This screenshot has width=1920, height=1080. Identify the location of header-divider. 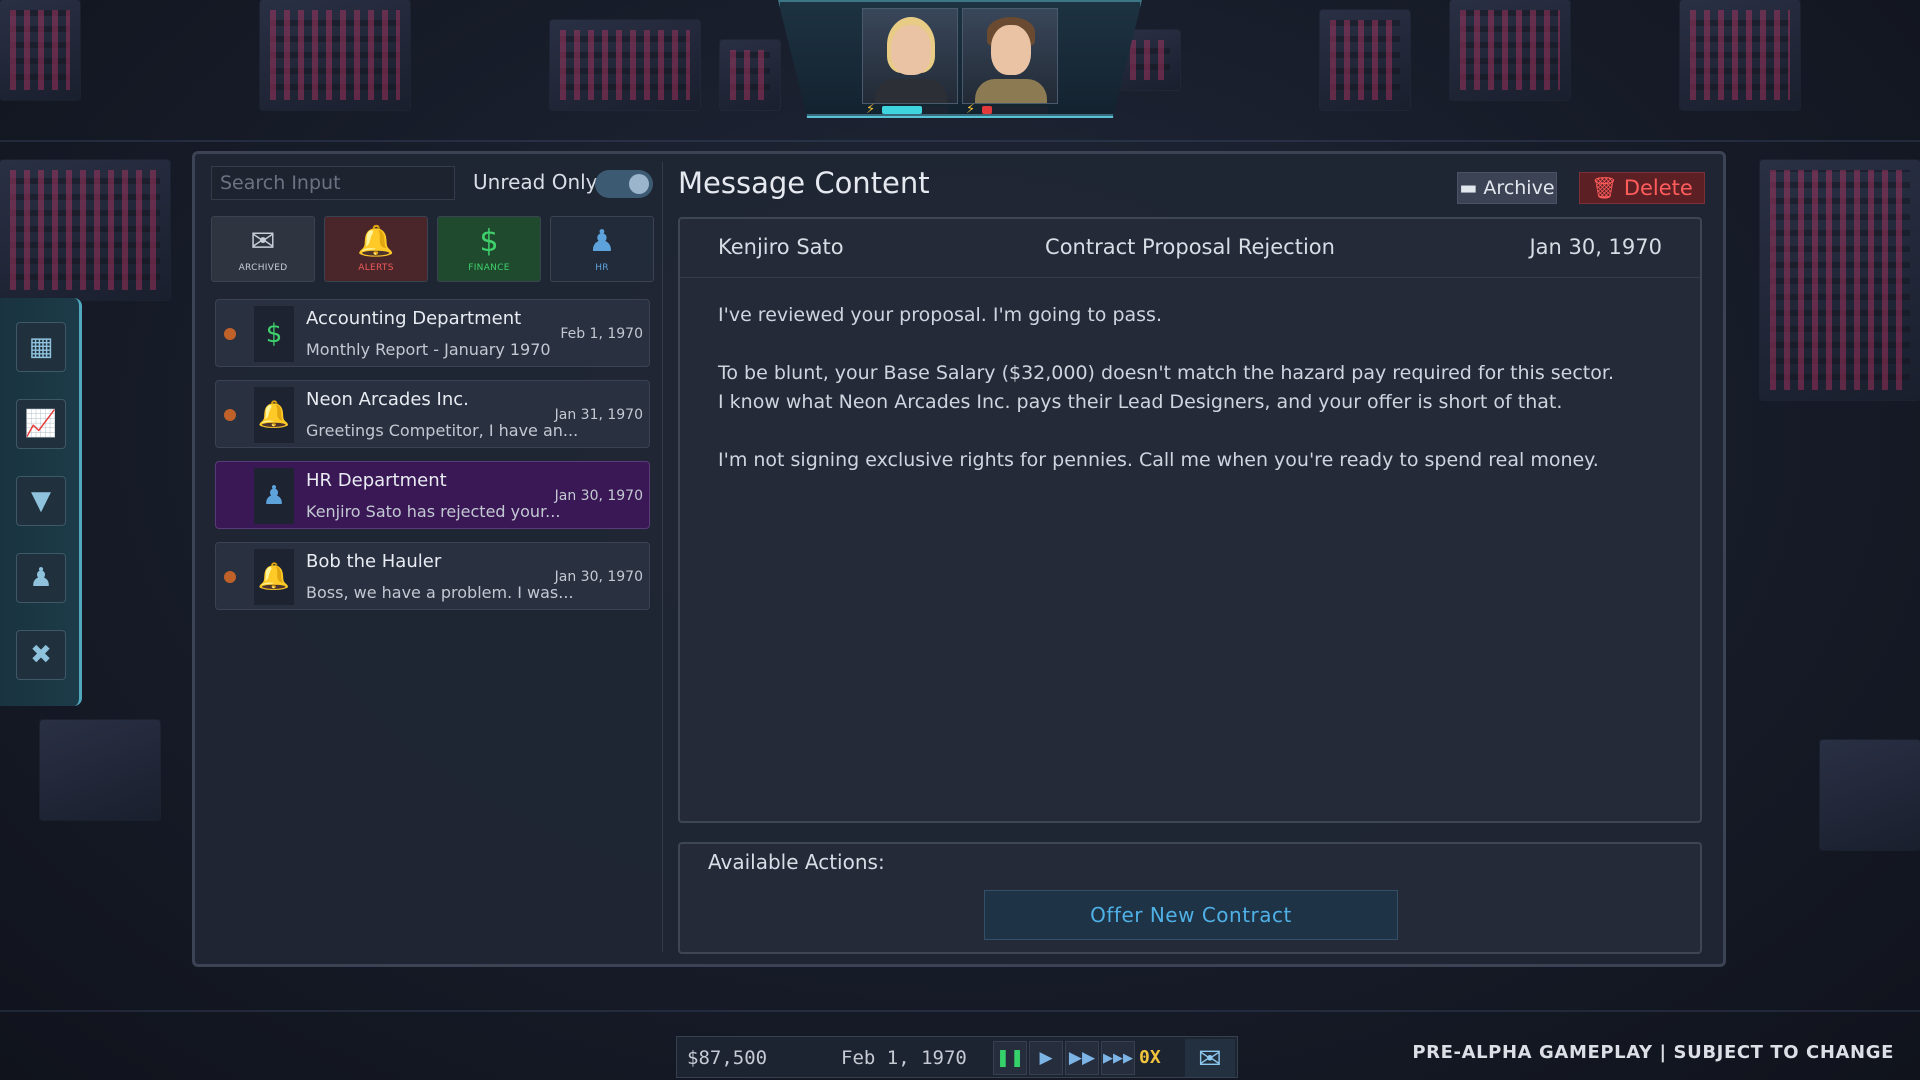
(1190, 277).